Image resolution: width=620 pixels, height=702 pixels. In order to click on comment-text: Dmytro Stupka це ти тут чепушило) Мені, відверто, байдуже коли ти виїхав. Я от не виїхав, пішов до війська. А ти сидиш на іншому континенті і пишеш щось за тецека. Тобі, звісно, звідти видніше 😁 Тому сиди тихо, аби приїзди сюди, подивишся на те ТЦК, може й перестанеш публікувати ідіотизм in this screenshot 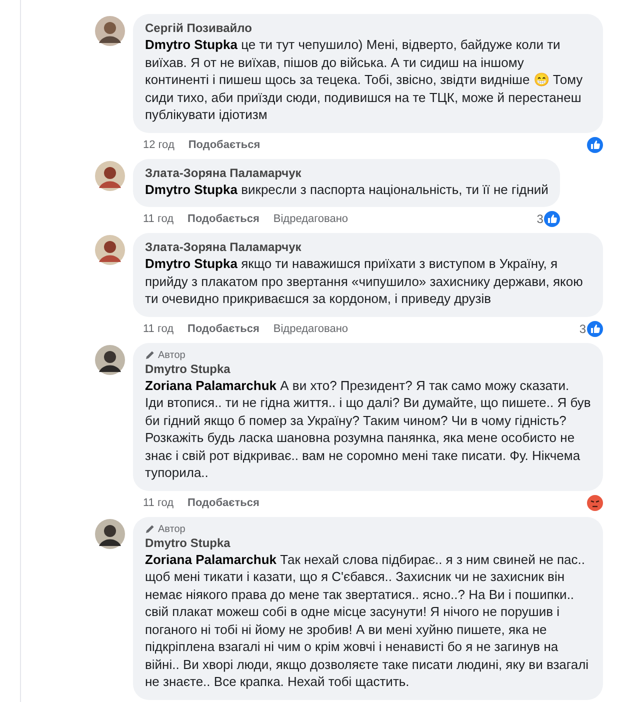, I will do `click(364, 80)`.